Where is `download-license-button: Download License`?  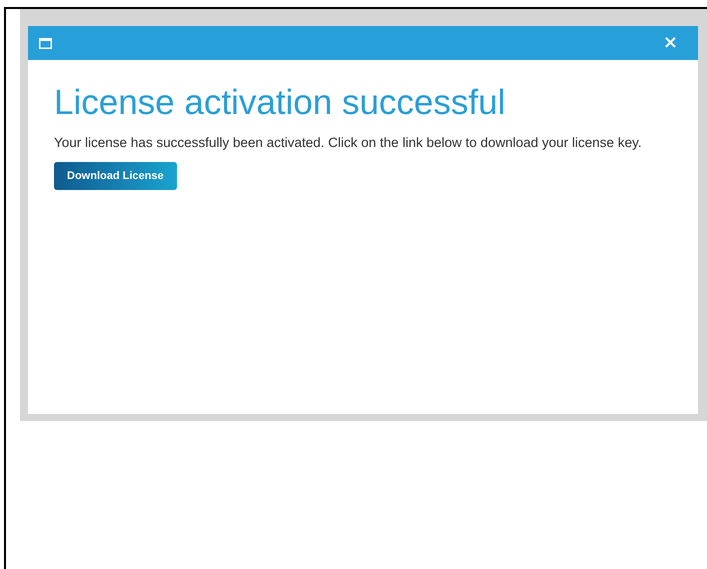 download-license-button: Download License is located at coordinates (115, 176).